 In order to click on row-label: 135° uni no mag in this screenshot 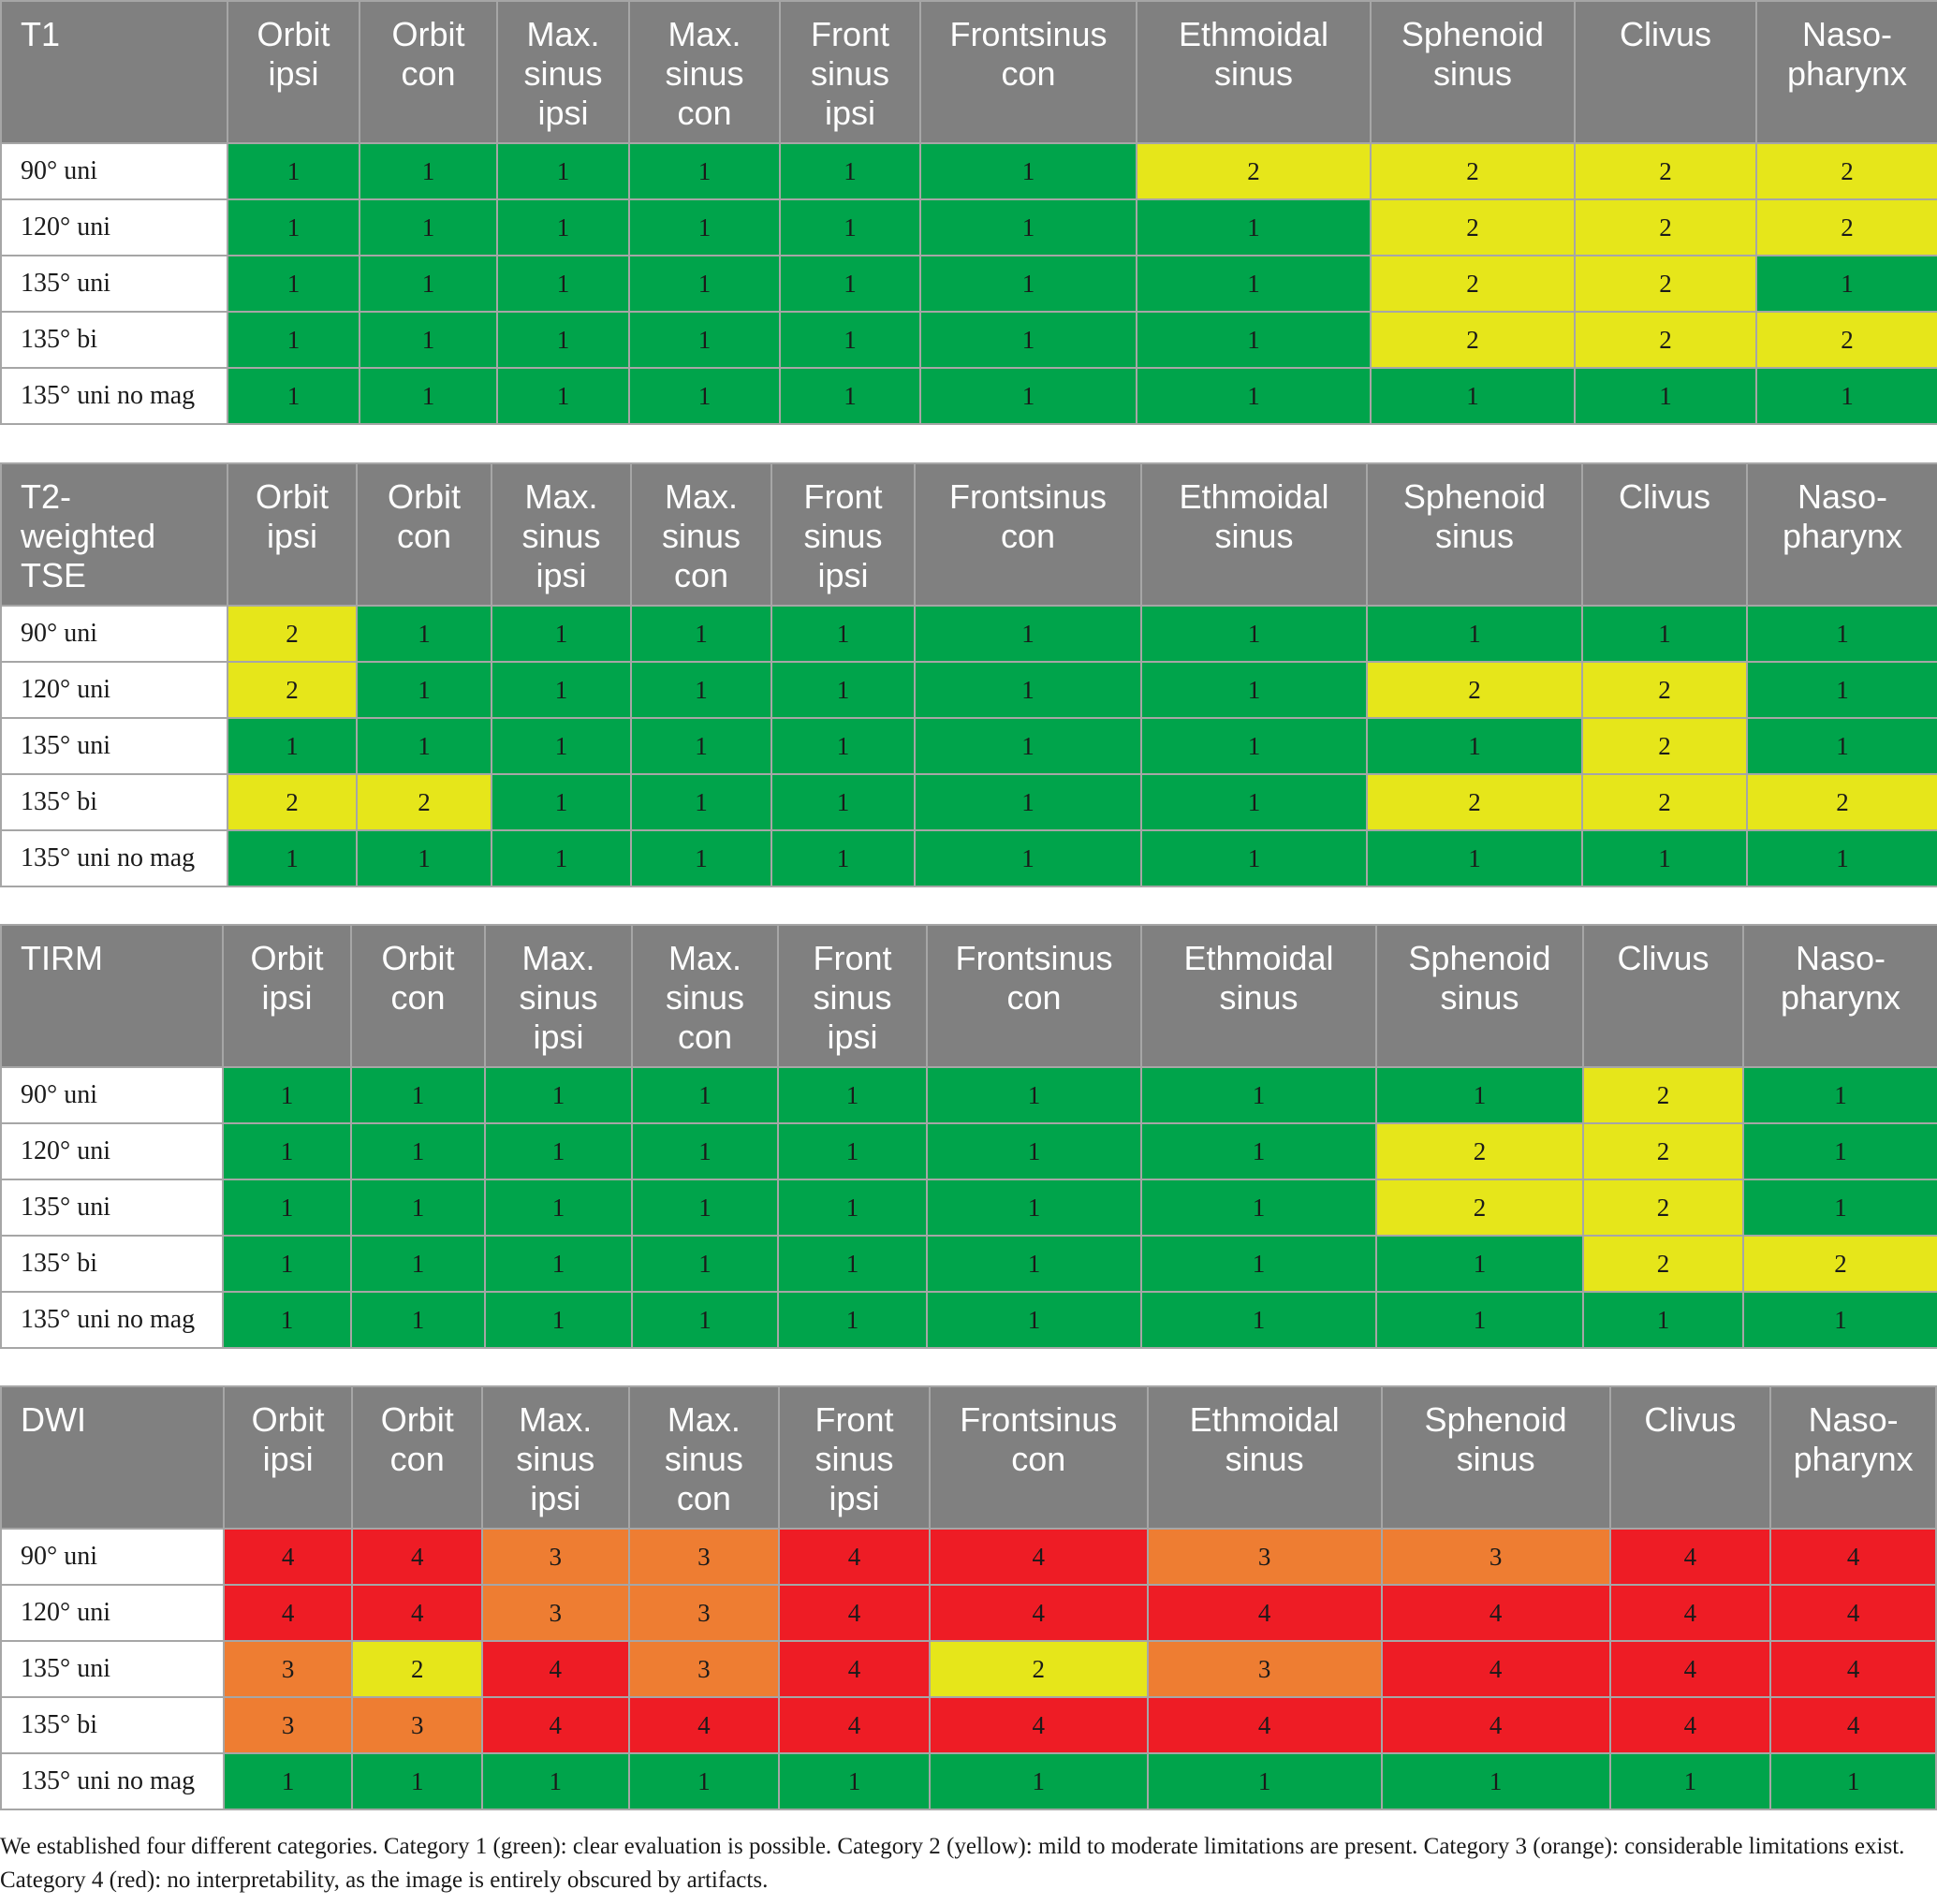, I will do `click(112, 1320)`.